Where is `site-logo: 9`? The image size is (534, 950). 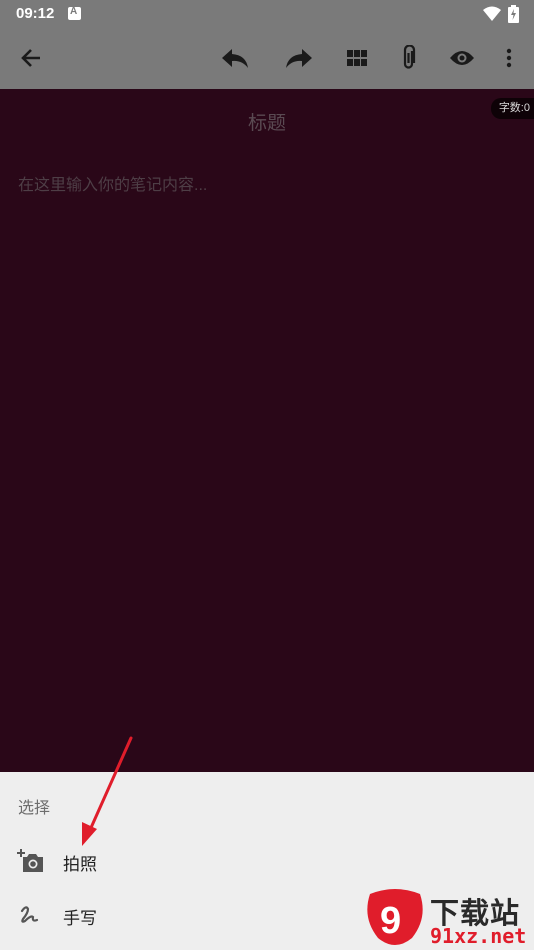
site-logo: 9 is located at coordinates (395, 917).